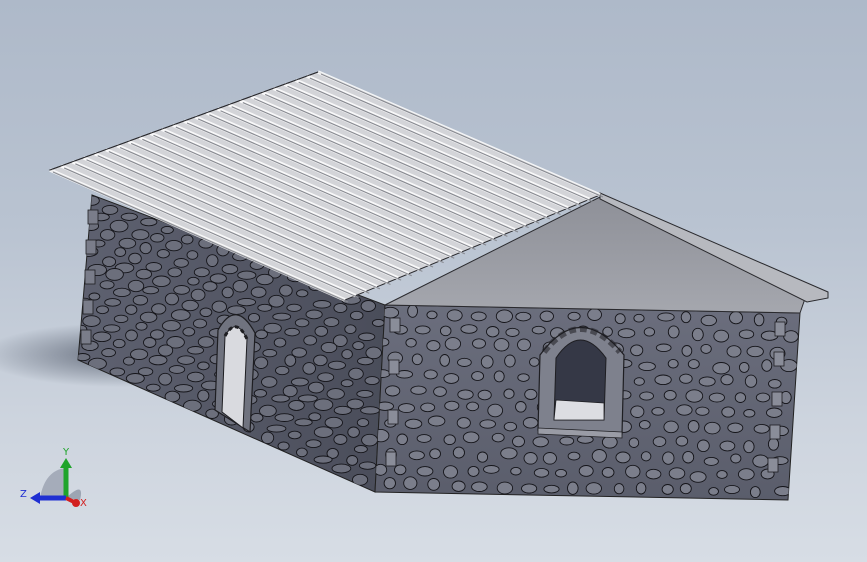 The image size is (867, 562). What do you see at coordinates (235, 374) in the screenshot?
I see `arched-doorway` at bounding box center [235, 374].